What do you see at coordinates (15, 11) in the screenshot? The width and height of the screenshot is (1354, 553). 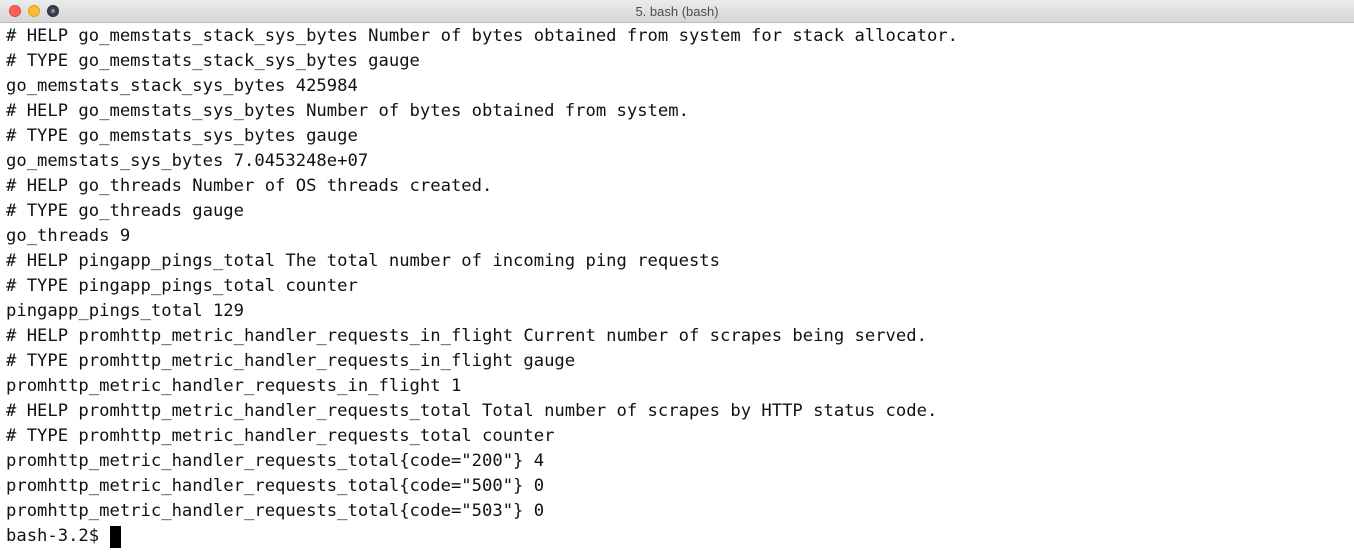 I see `close-window-button` at bounding box center [15, 11].